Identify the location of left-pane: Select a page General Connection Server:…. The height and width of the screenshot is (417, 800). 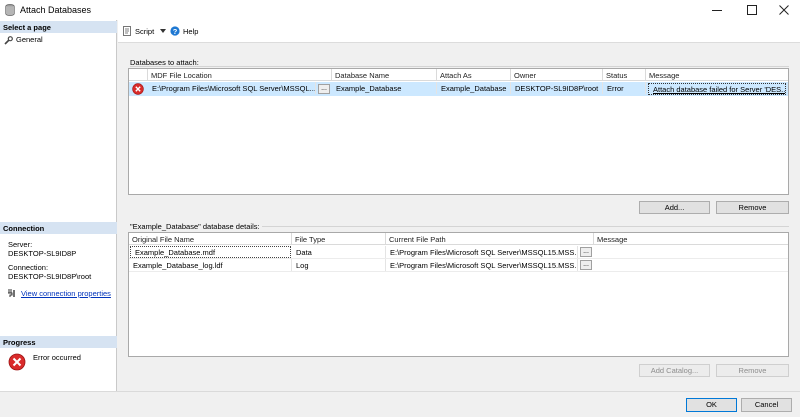
(58, 205).